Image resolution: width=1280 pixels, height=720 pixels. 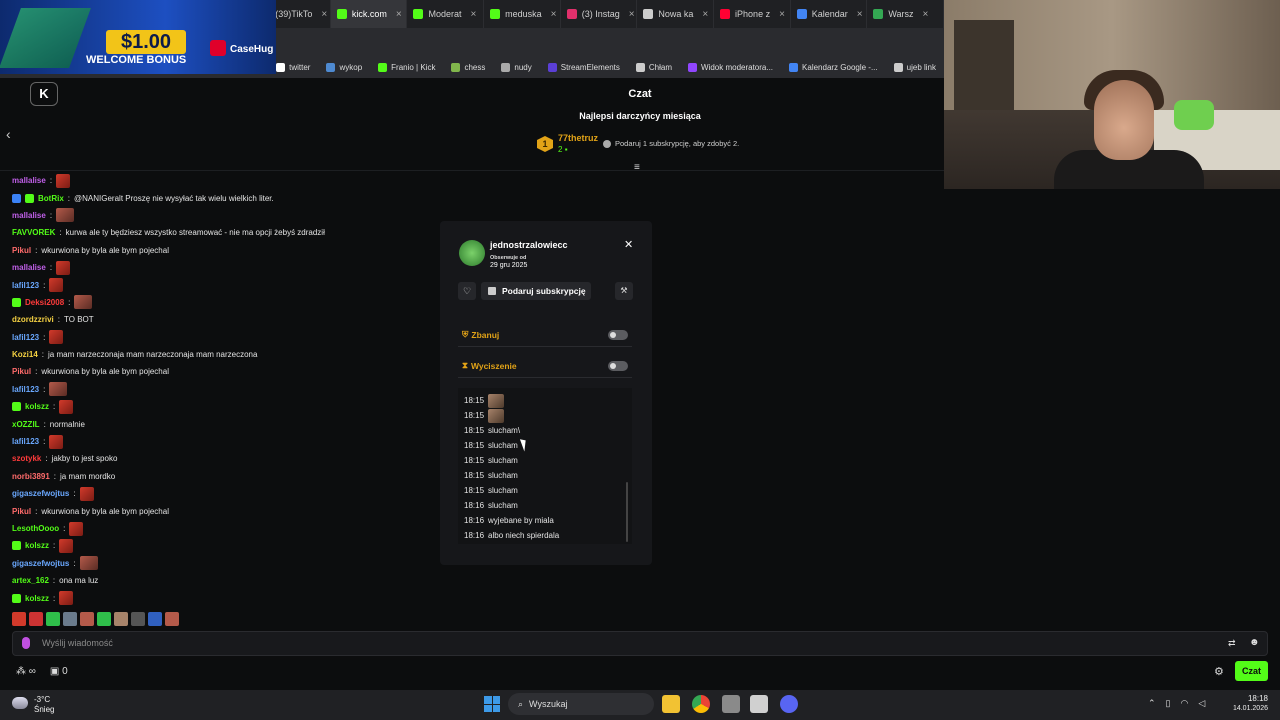 What do you see at coordinates (1219, 671) in the screenshot?
I see `gear-icon: ⚙` at bounding box center [1219, 671].